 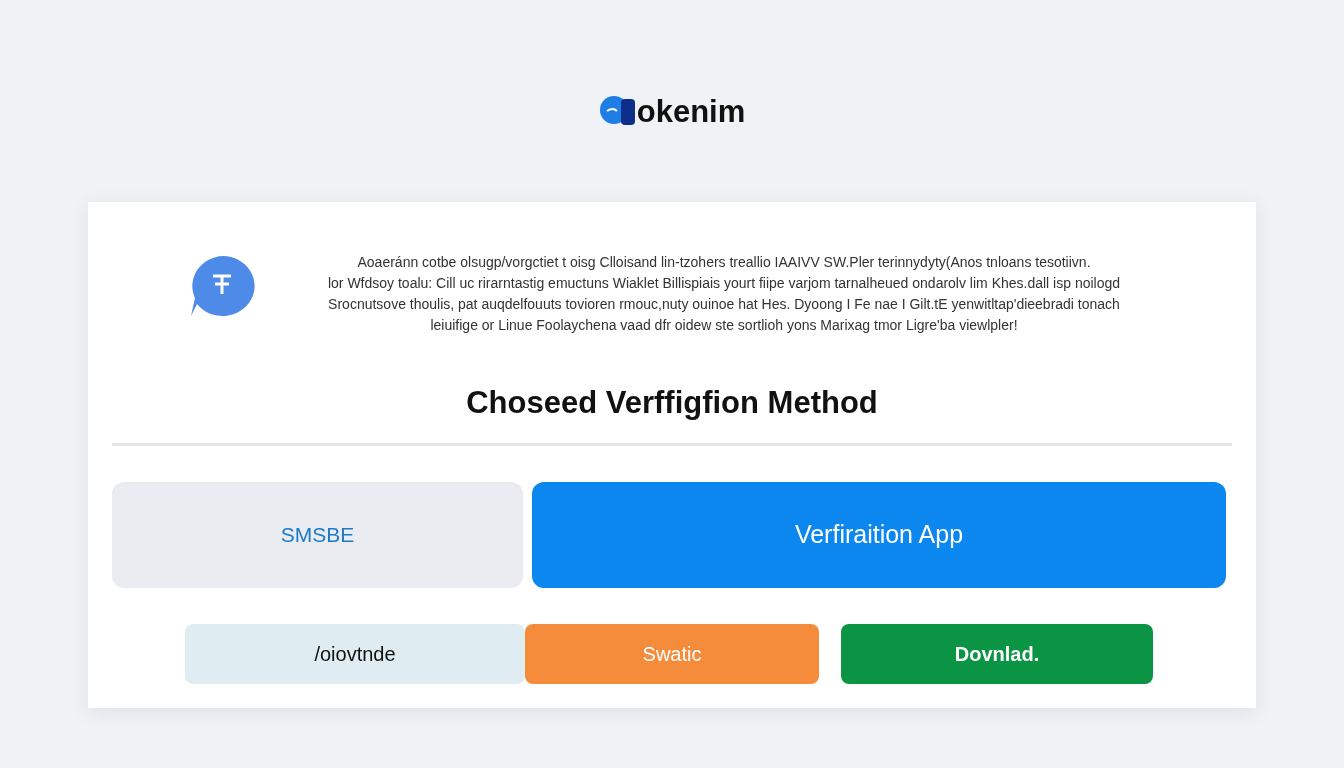 I want to click on action-button: /oiovtnde, so click(x=355, y=653).